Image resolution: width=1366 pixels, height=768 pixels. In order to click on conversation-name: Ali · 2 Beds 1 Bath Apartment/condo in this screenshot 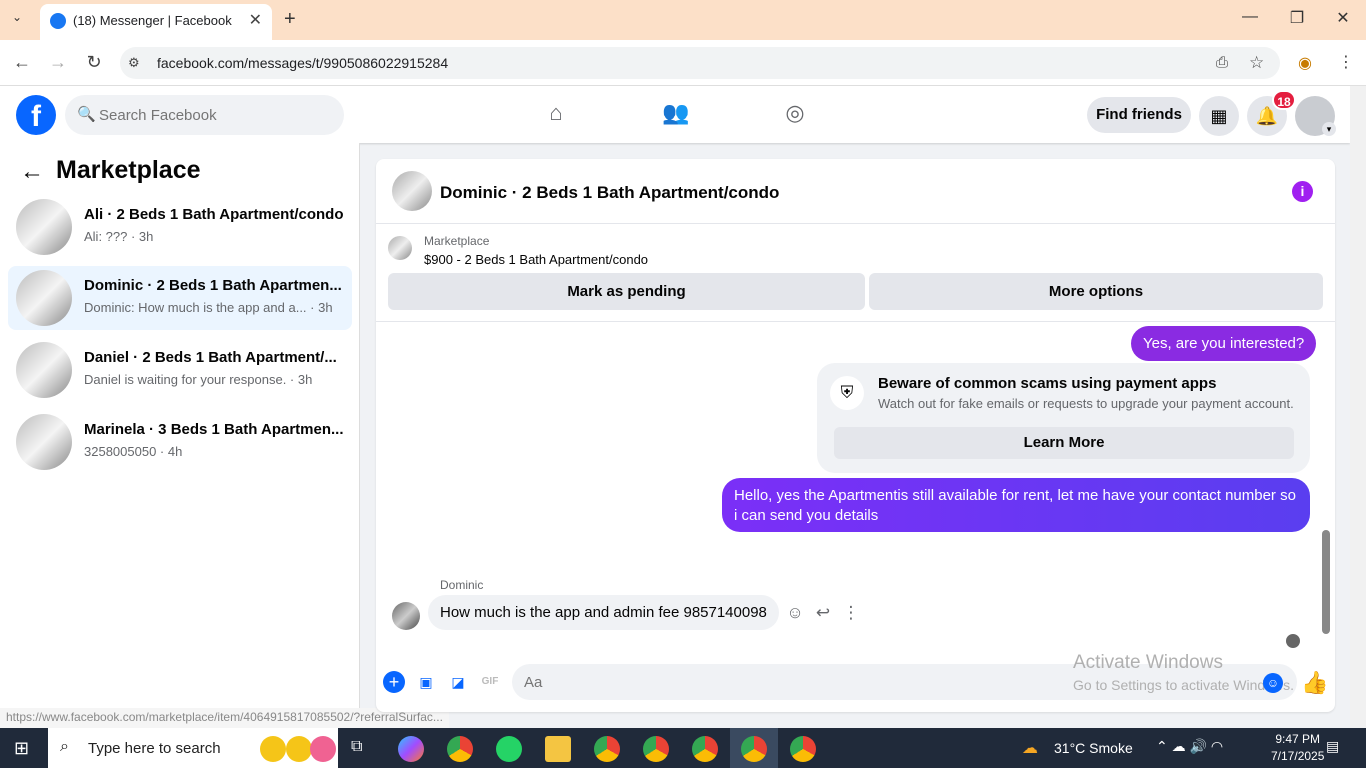, I will do `click(214, 214)`.